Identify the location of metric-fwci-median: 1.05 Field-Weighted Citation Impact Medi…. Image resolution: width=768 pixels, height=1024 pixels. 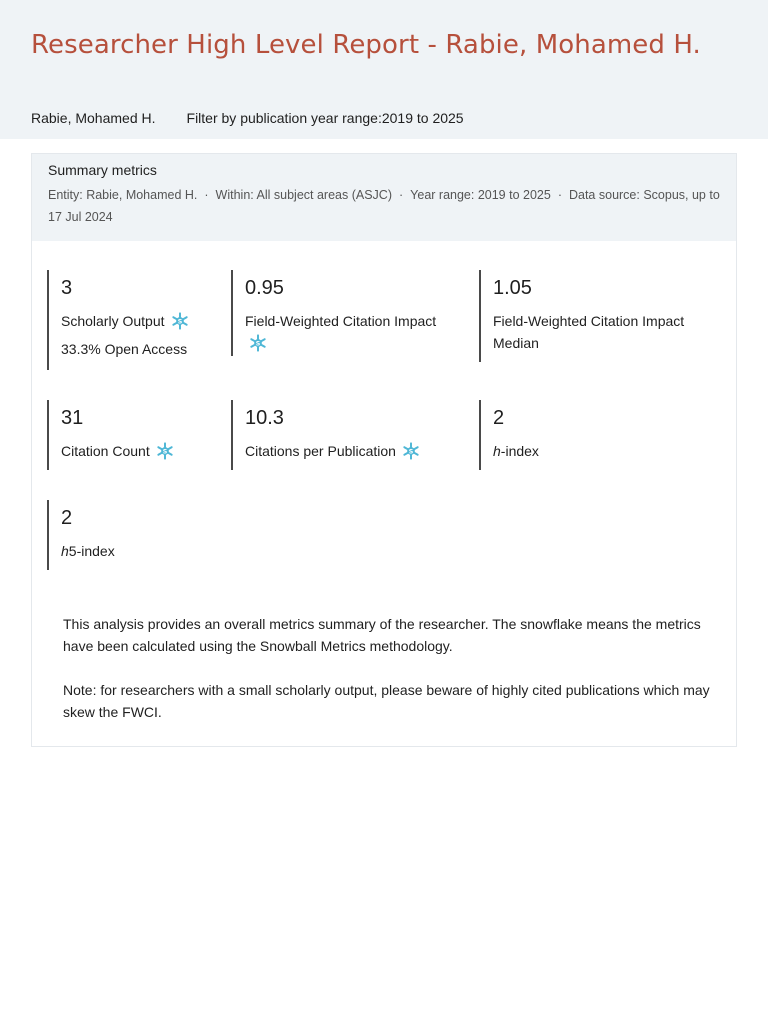
(599, 316).